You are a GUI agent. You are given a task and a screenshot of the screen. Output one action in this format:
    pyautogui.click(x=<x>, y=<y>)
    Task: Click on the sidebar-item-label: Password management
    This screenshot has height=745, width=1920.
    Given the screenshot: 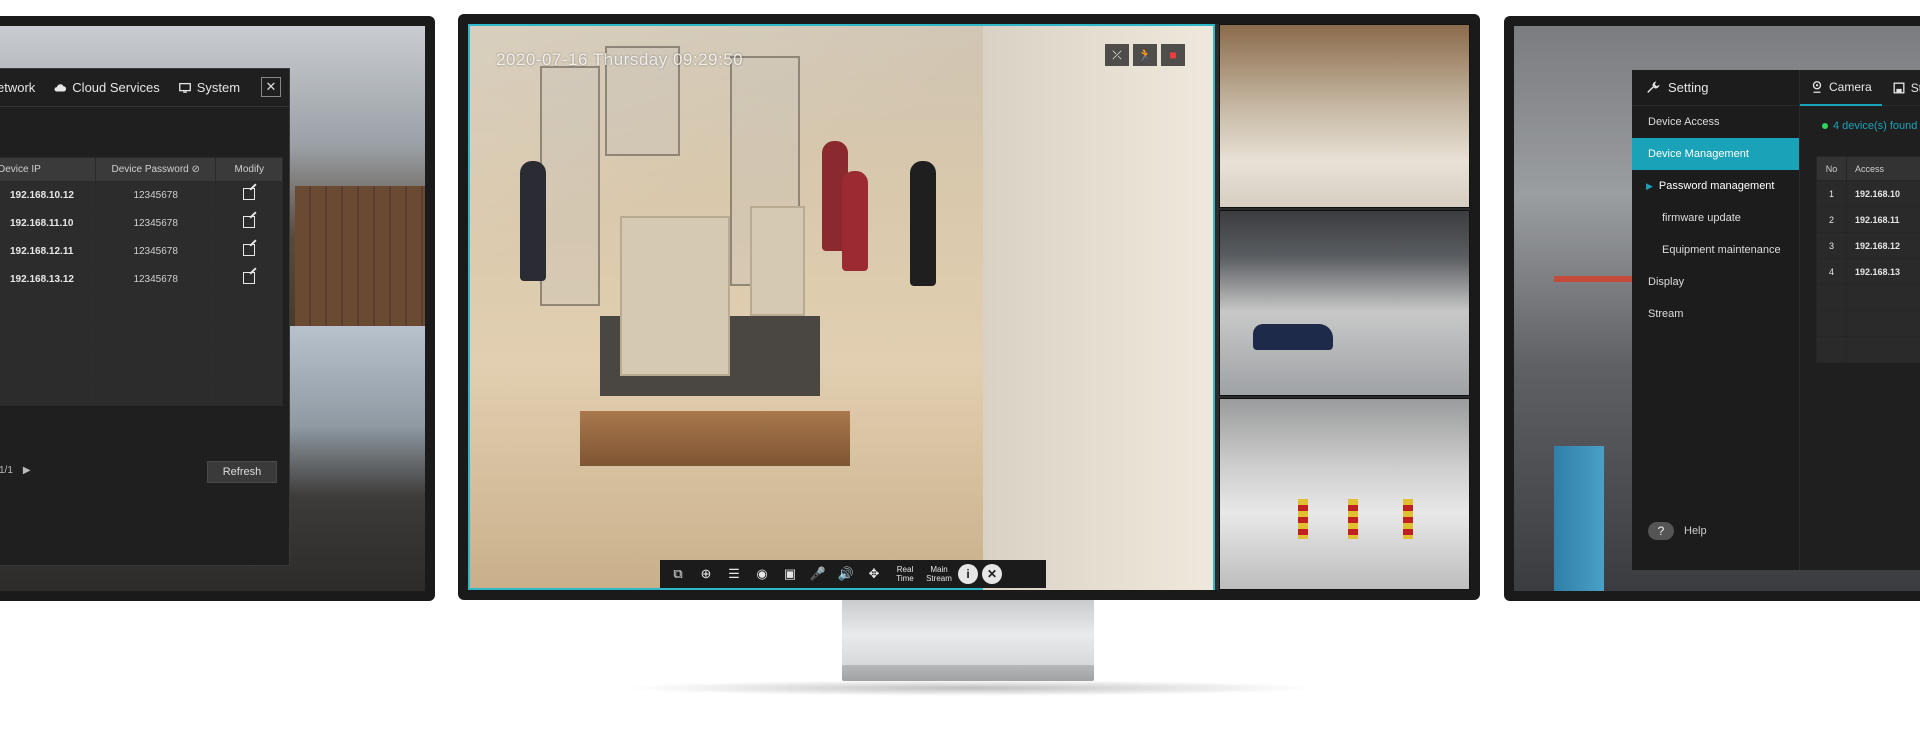 What is the action you would take?
    pyautogui.click(x=1716, y=186)
    